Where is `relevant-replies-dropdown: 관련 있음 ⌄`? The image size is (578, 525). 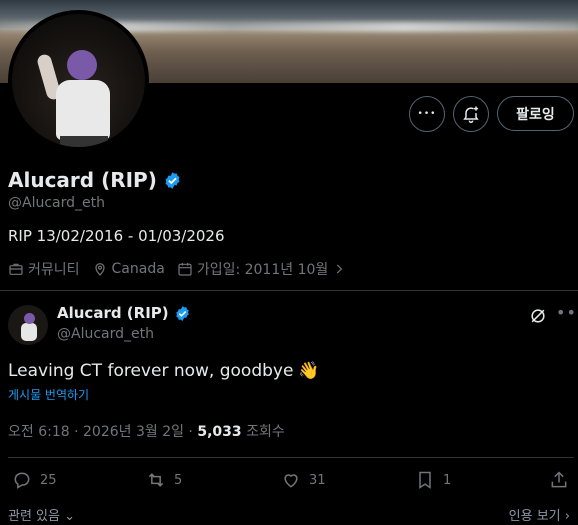
relevant-replies-dropdown: 관련 있음 ⌄ is located at coordinates (41, 514).